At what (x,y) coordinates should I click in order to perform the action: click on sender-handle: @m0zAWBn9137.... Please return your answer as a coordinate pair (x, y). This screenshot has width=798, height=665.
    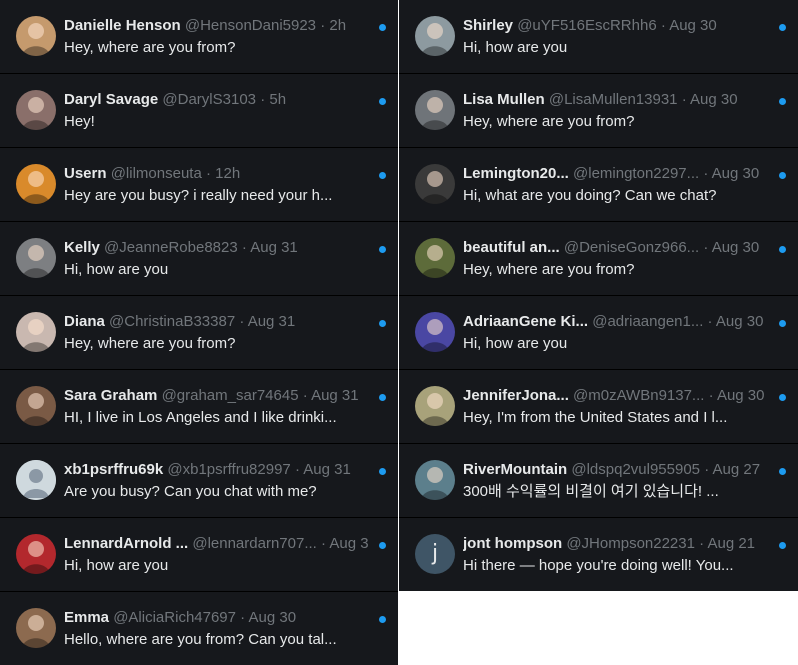
    Looking at the image, I should click on (638, 395).